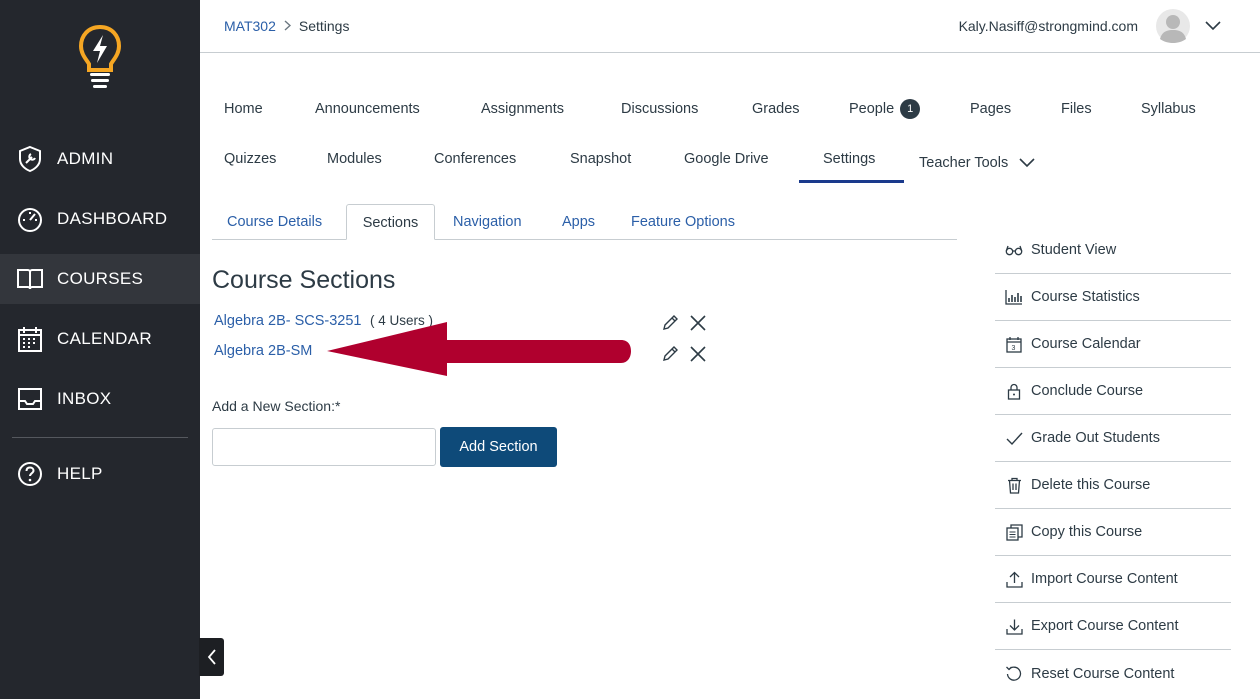  Describe the element at coordinates (964, 163) in the screenshot. I see `course-nav-label: Teacher Tools` at that location.